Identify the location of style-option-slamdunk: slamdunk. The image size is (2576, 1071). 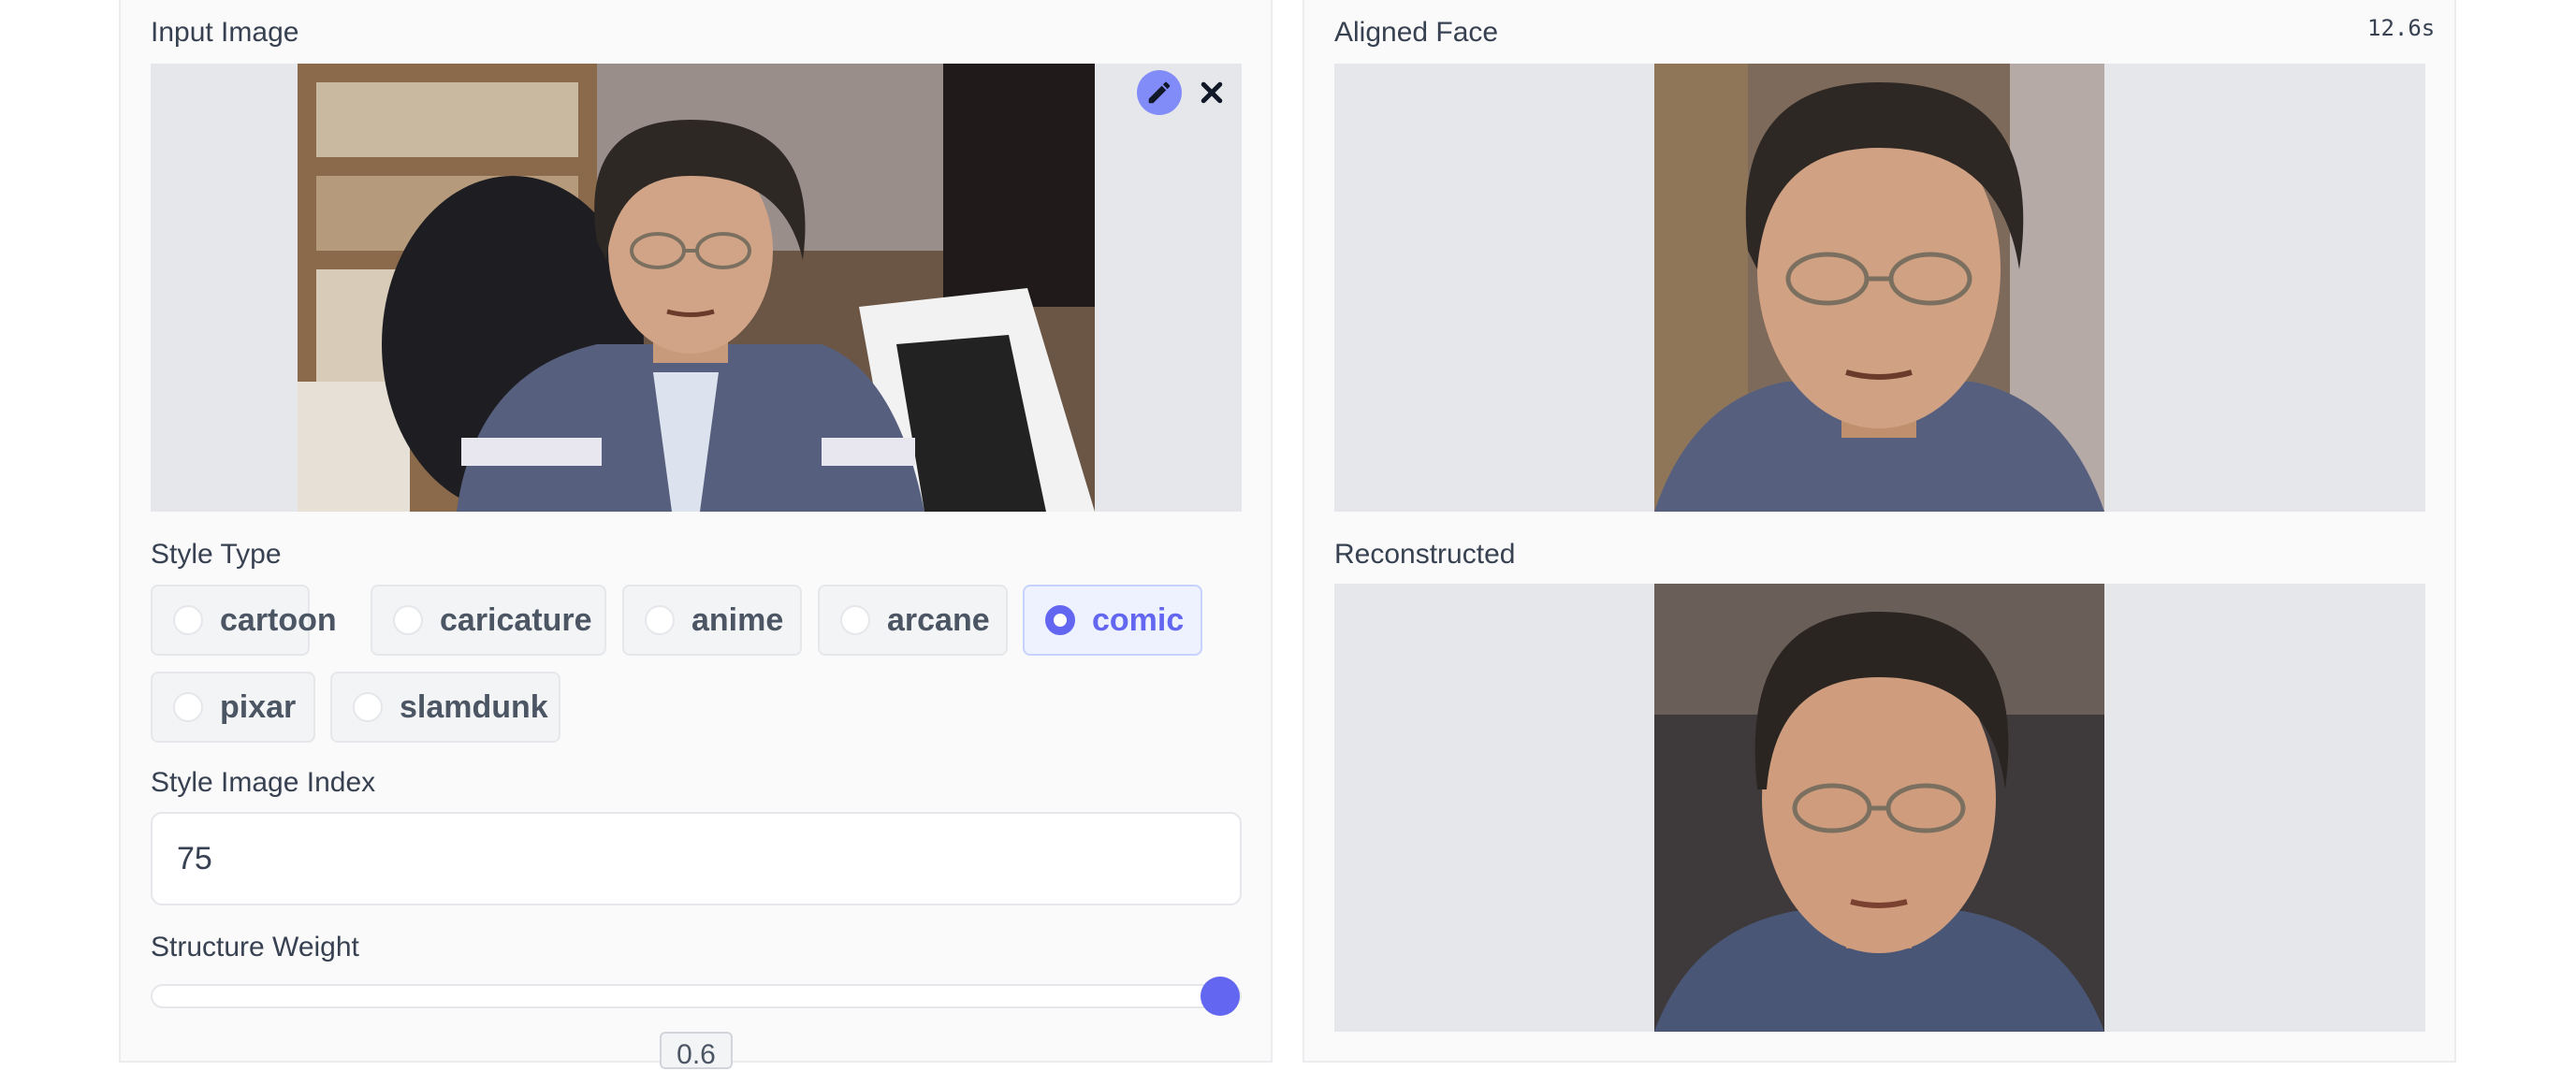
(445, 707).